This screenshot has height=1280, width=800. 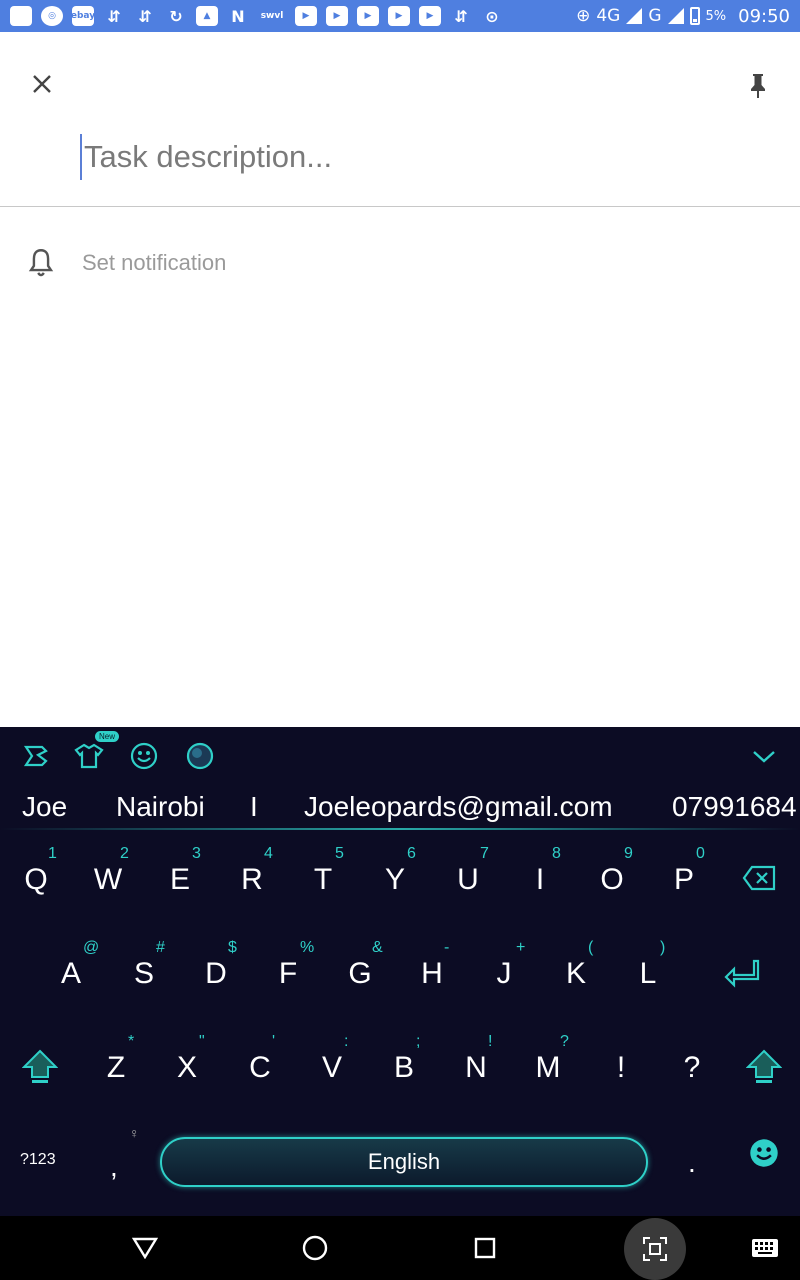 What do you see at coordinates (629, 1065) in the screenshot?
I see `key: !` at bounding box center [629, 1065].